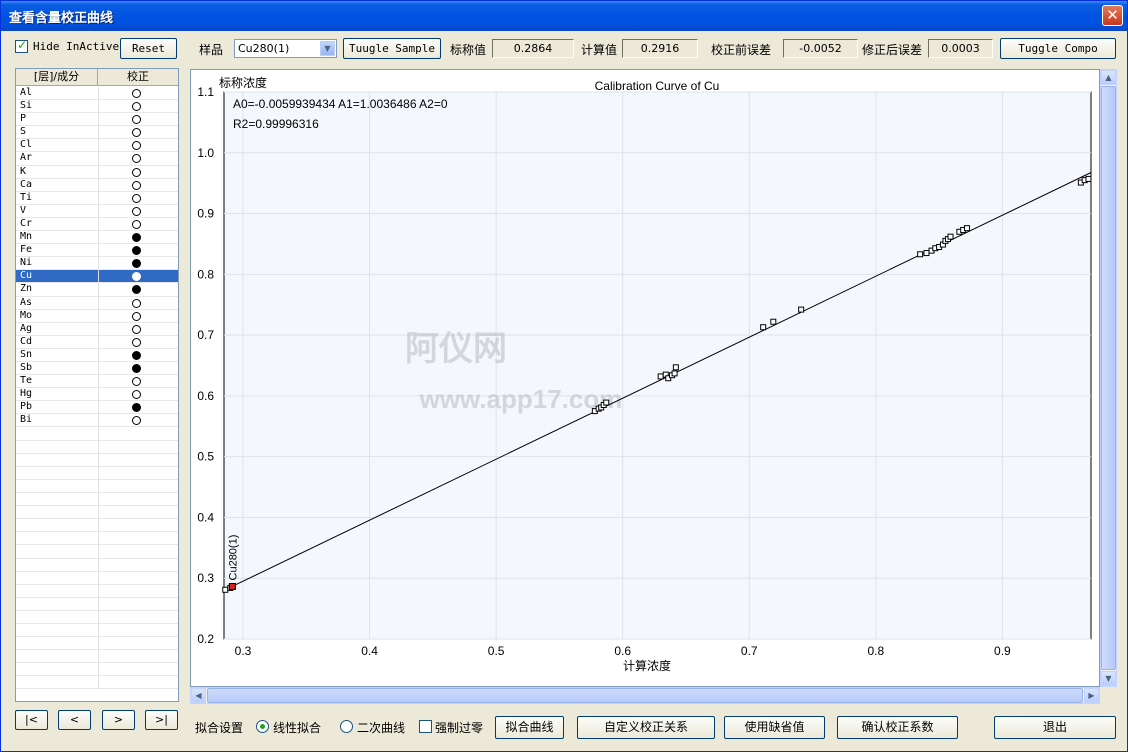 The image size is (1128, 752). What do you see at coordinates (148, 48) in the screenshot?
I see `reset-button: Reset` at bounding box center [148, 48].